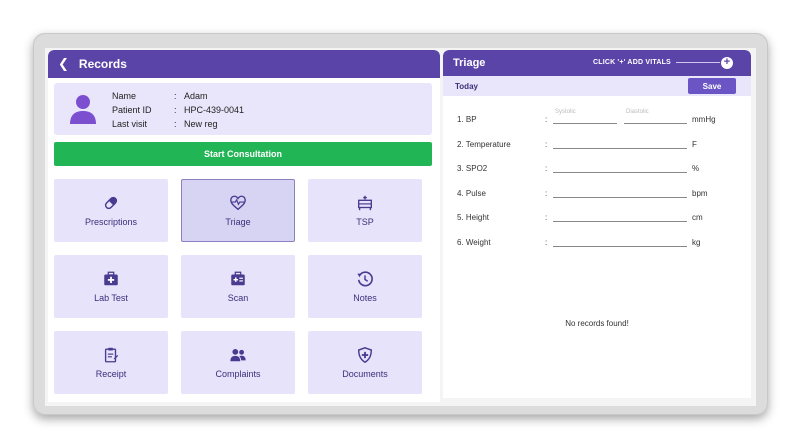  Describe the element at coordinates (201, 124) in the screenshot. I see `last-visit-value: New reg` at that location.